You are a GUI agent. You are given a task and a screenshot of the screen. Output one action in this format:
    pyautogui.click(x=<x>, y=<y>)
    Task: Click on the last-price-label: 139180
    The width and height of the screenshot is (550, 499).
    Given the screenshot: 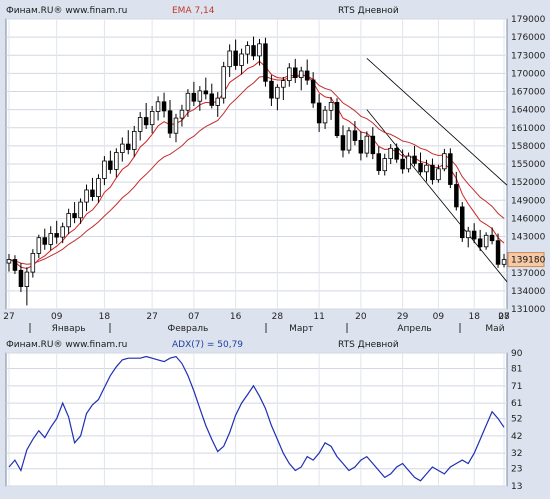 What is the action you would take?
    pyautogui.click(x=528, y=261)
    